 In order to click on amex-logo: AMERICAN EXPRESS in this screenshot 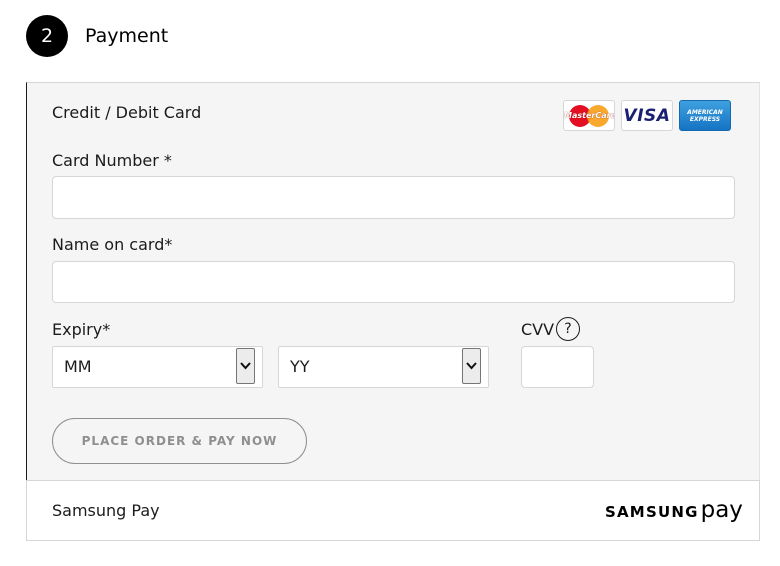, I will do `click(705, 115)`.